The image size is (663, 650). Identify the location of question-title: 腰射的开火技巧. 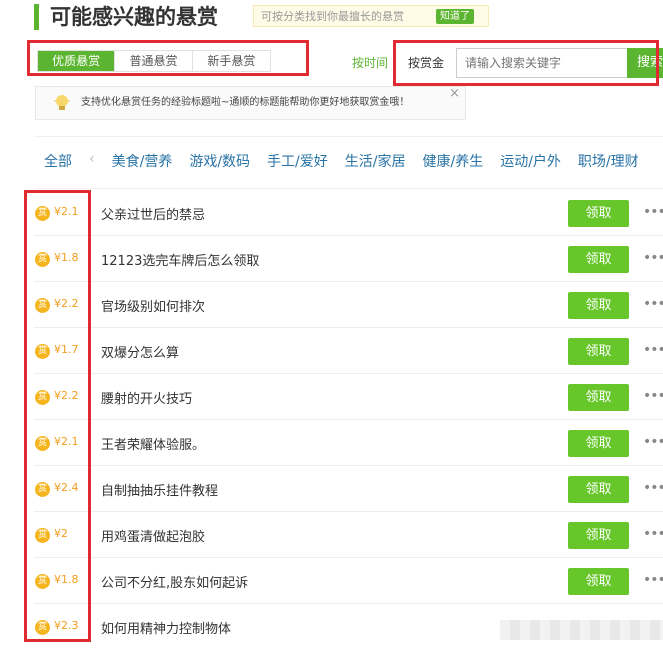
(146, 397).